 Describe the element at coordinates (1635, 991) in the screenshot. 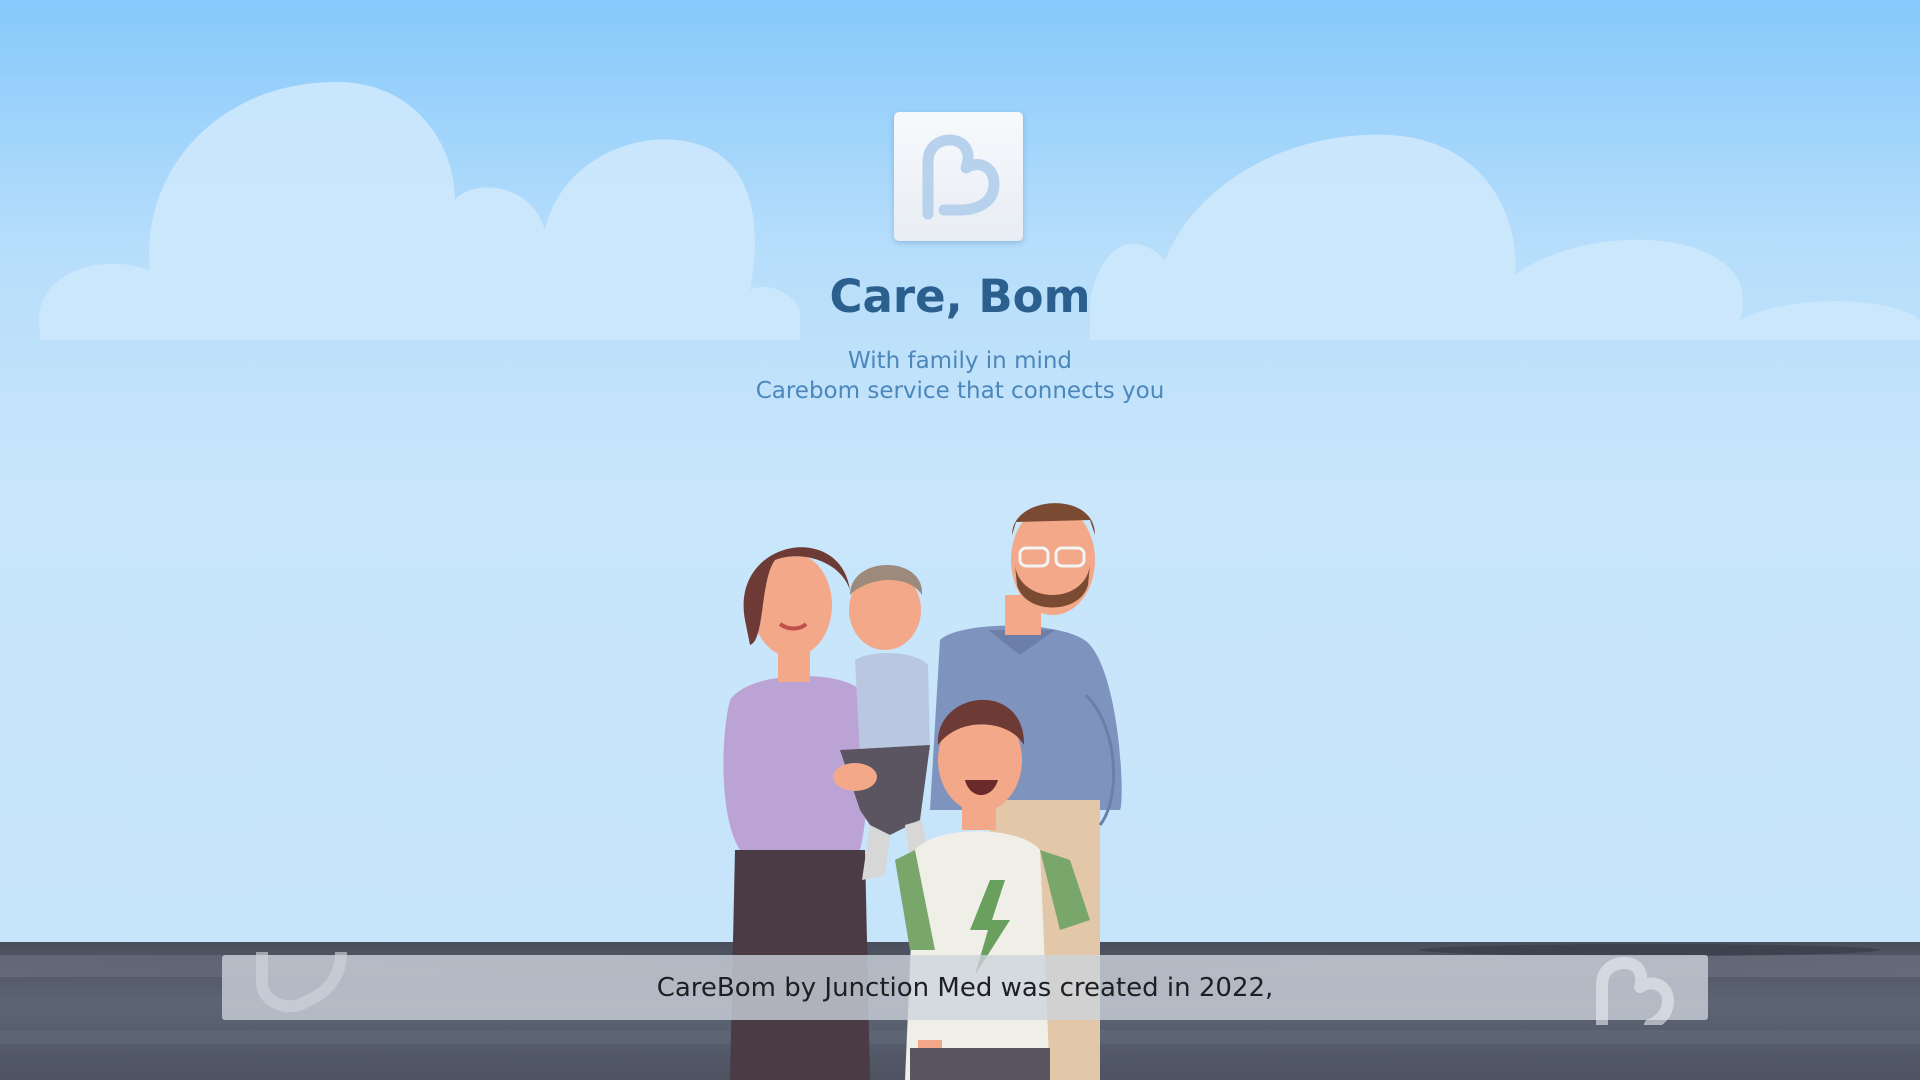

I see `watermark-logo-icon` at that location.